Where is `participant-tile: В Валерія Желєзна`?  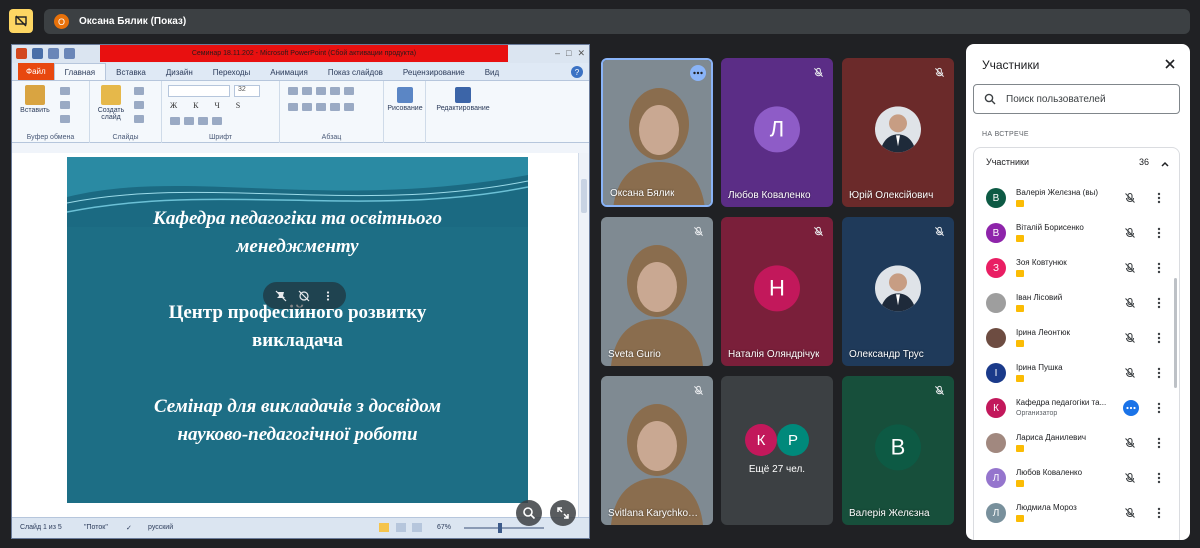
participant-tile: В Валерія Желєзна is located at coordinates (898, 450).